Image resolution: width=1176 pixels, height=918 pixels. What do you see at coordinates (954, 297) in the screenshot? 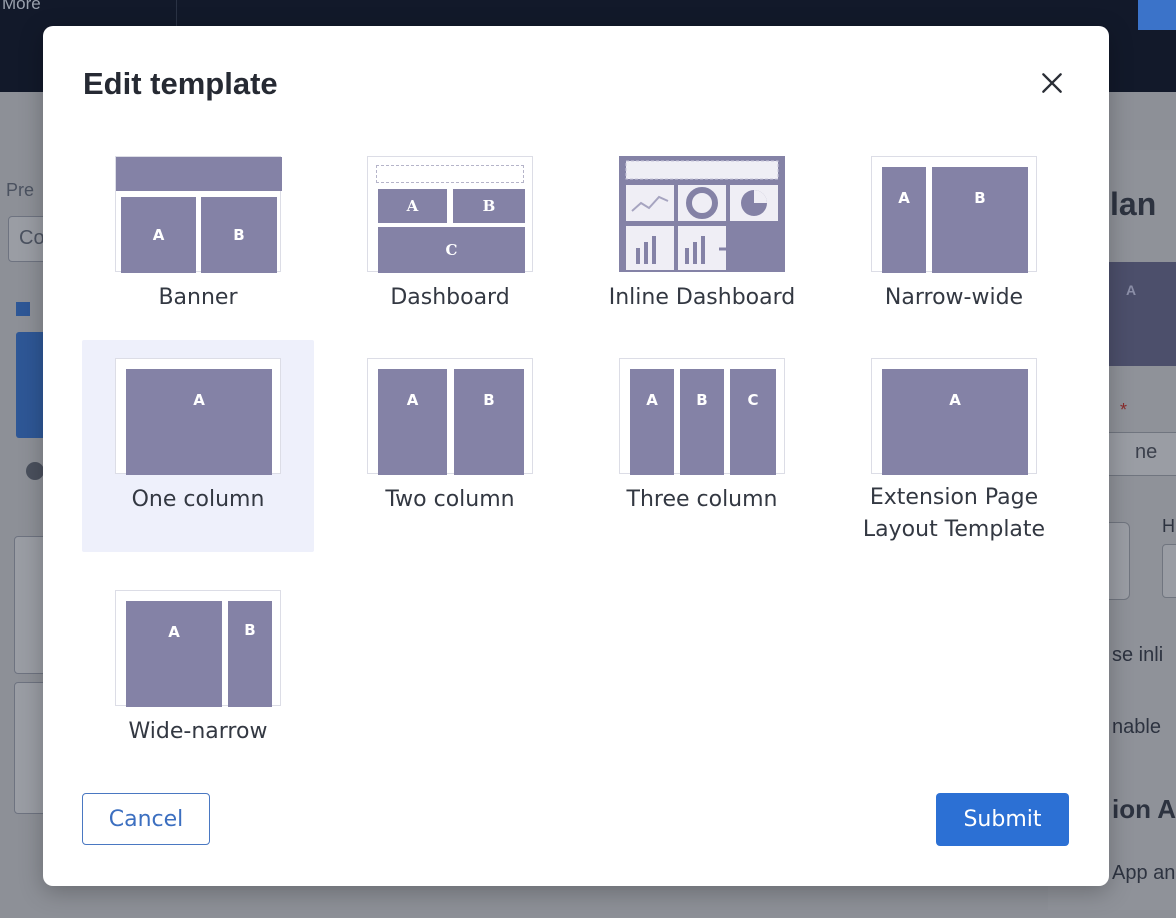
I see `template-label: Narrow-wide` at bounding box center [954, 297].